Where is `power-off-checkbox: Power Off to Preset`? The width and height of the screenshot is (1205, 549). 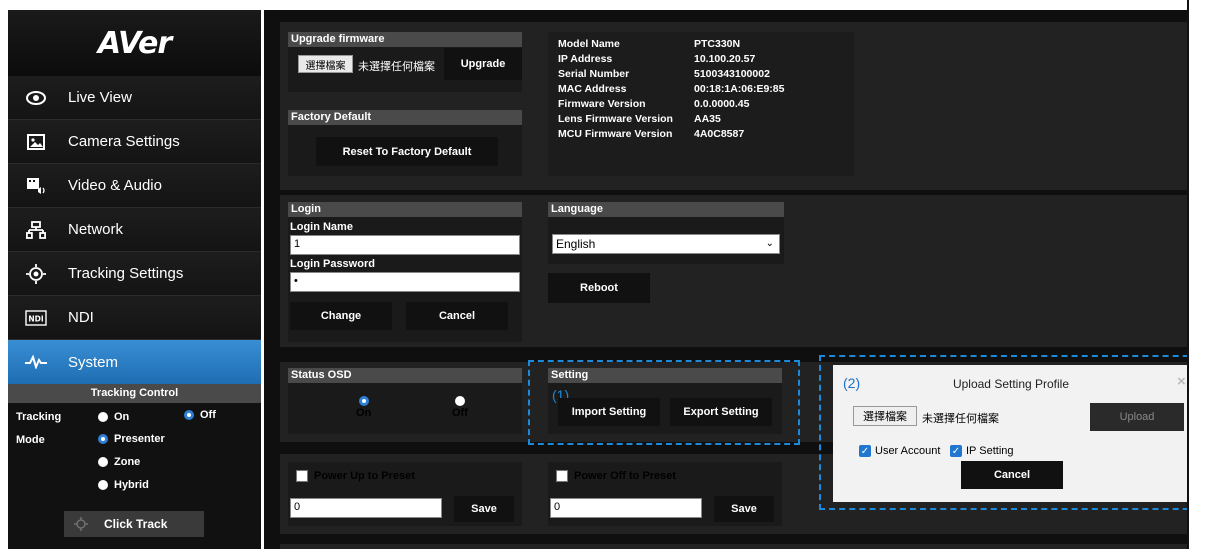 power-off-checkbox: Power Off to Preset is located at coordinates (616, 476).